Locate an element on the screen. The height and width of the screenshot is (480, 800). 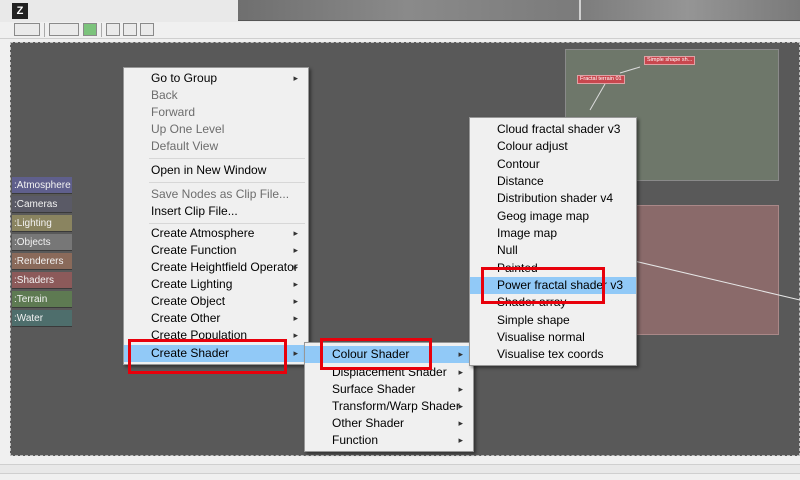
menu-item-colour-shader: Colour Shader ▸ is located at coordinates (389, 354).